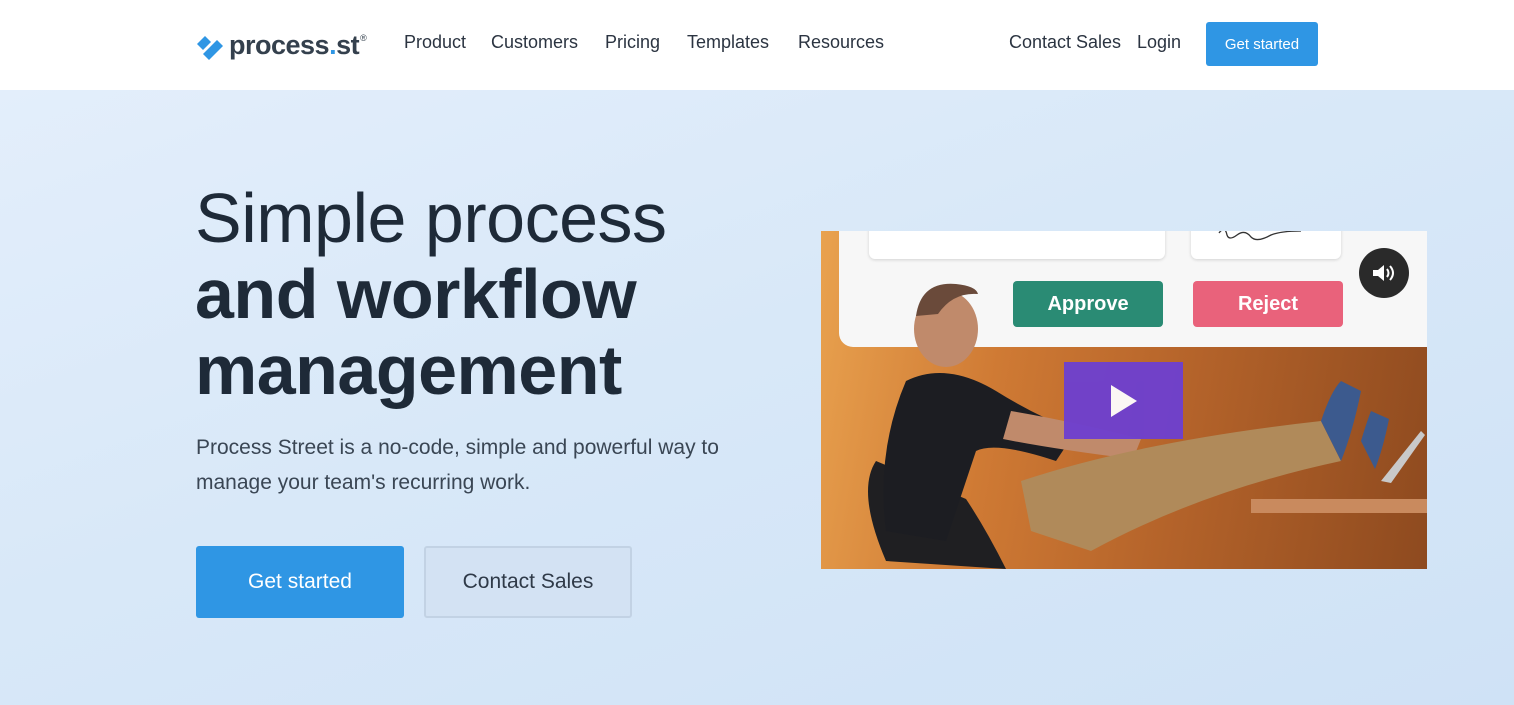  Describe the element at coordinates (431, 218) in the screenshot. I see `headline-line-1: Simple process` at that location.